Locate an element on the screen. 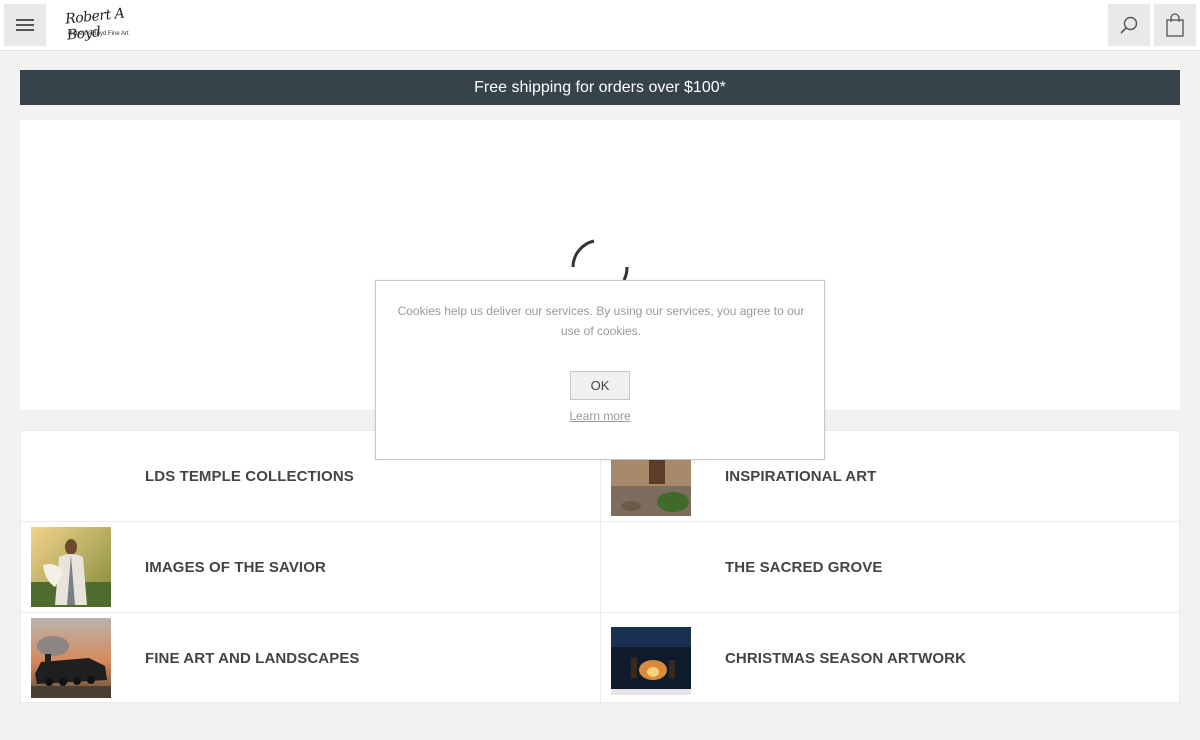 Image resolution: width=1200 pixels, height=740 pixels. search-icon is located at coordinates (1129, 25).